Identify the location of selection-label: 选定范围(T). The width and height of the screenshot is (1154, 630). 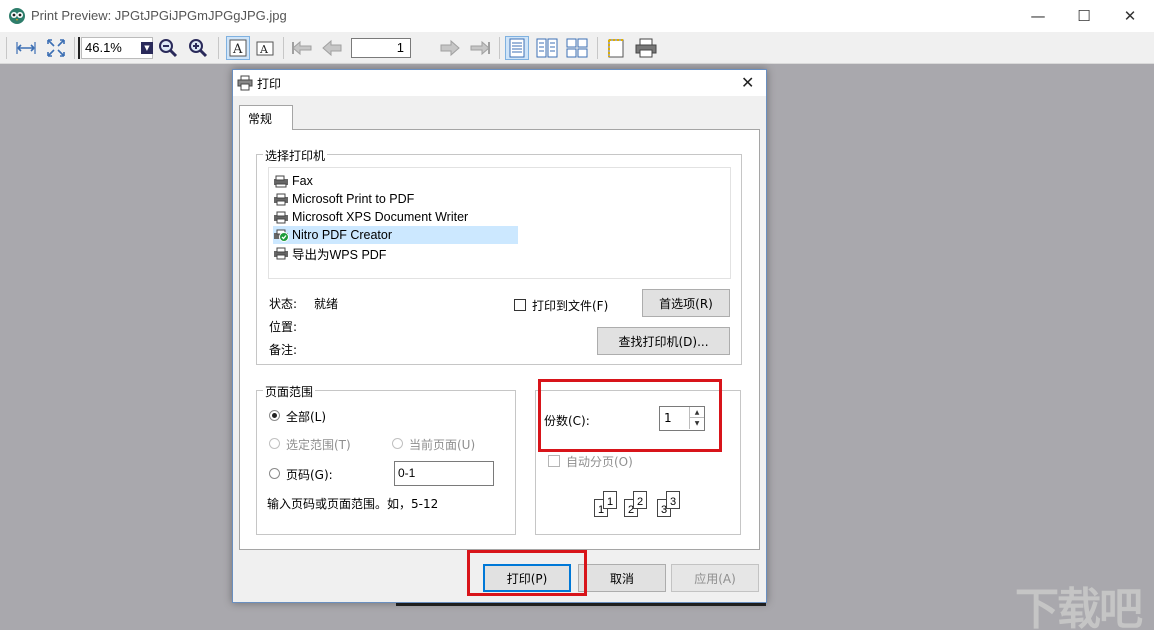
(318, 444).